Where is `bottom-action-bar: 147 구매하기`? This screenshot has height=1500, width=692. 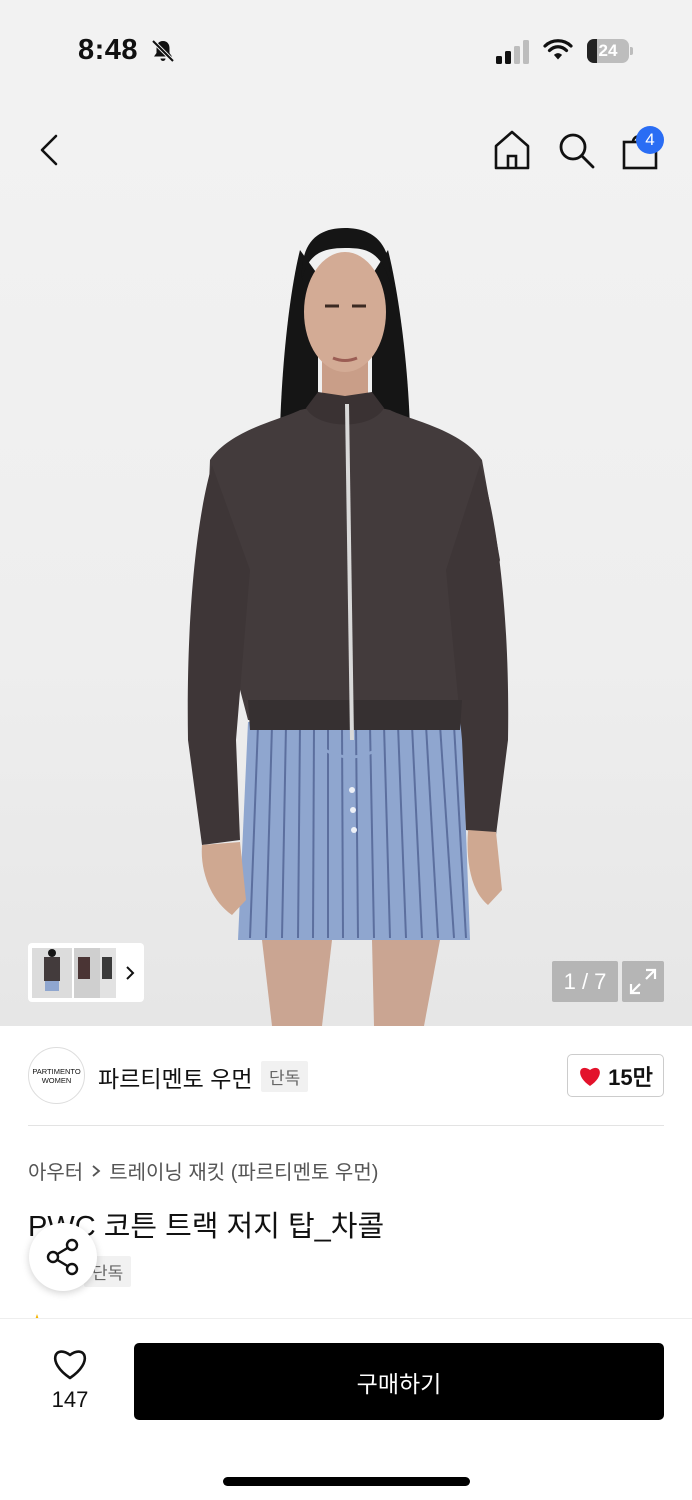
bottom-action-bar: 147 구매하기 is located at coordinates (346, 1409).